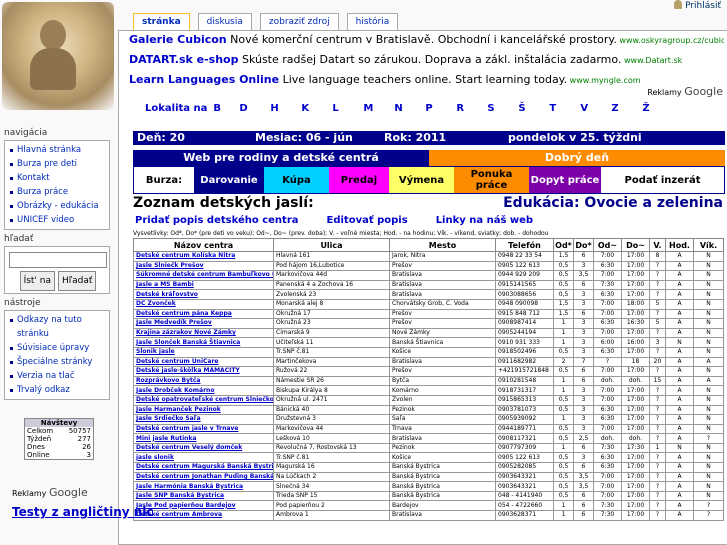 This screenshot has width=727, height=545. Describe the element at coordinates (502, 108) in the screenshot. I see `letter-link: S` at that location.